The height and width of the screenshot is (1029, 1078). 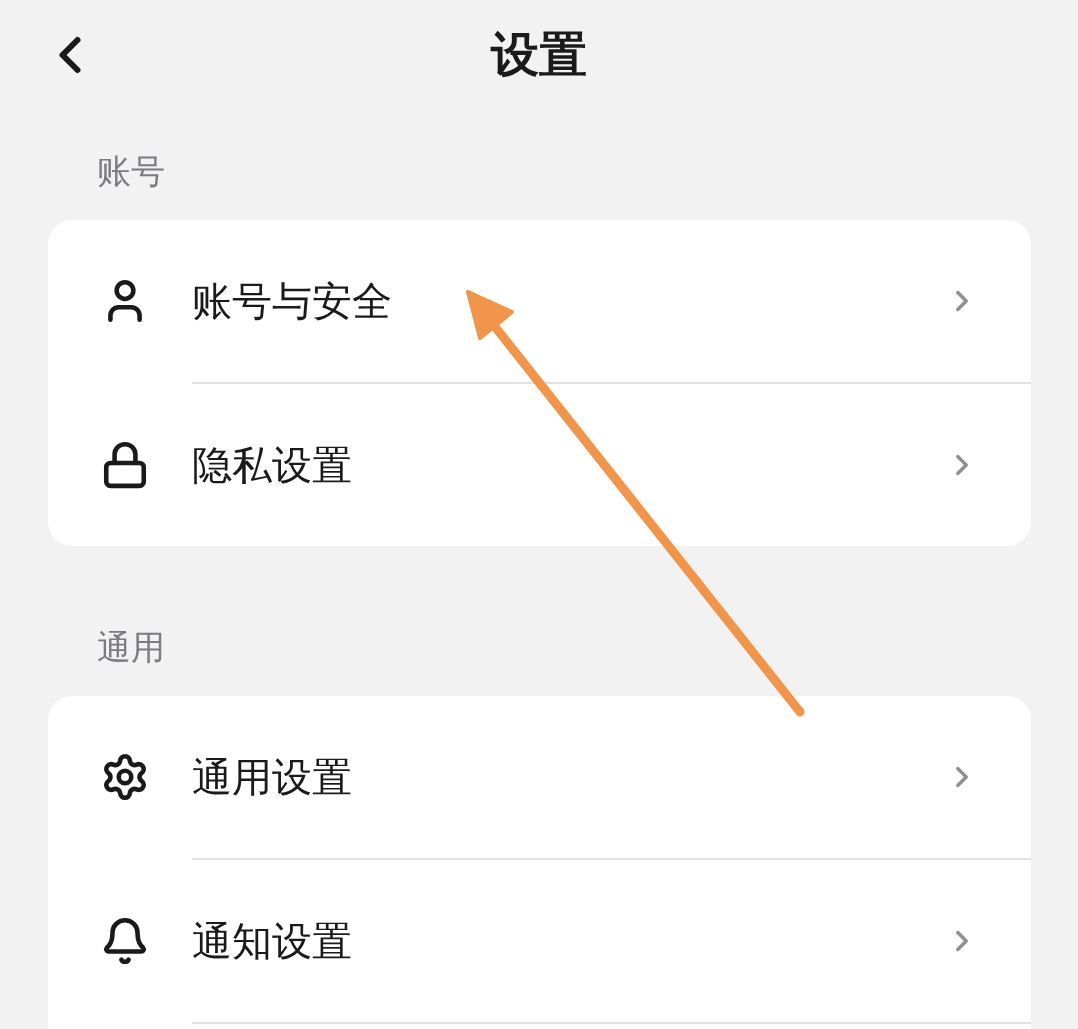 What do you see at coordinates (272, 941) in the screenshot?
I see `row-label: 通知设置` at bounding box center [272, 941].